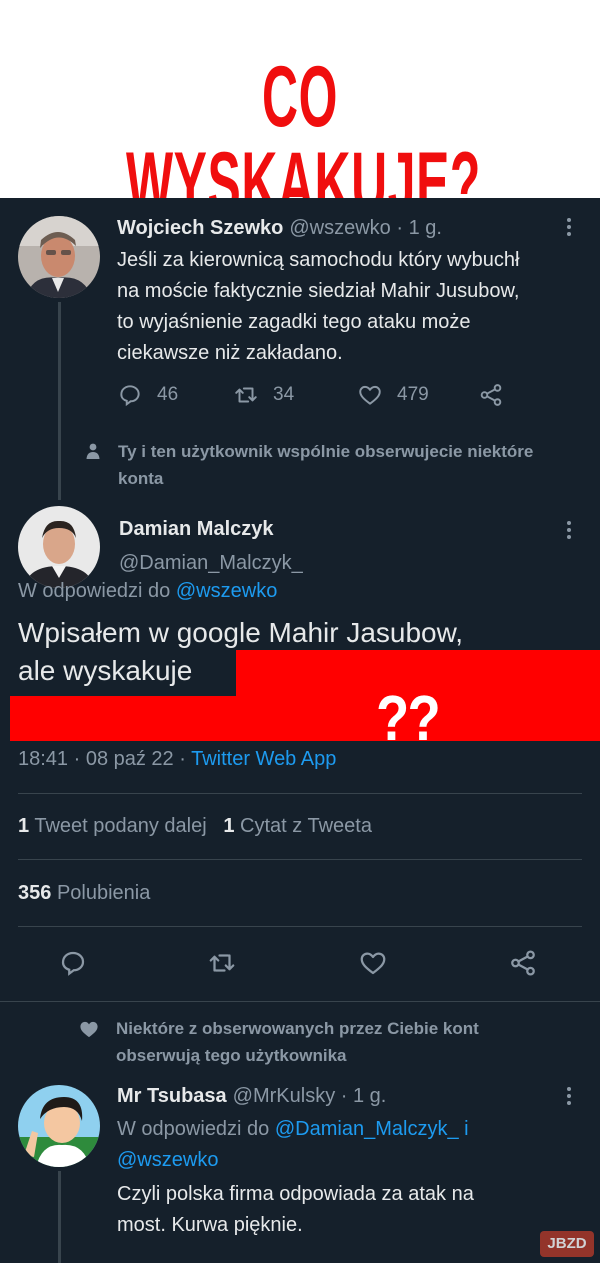  What do you see at coordinates (211, 563) in the screenshot?
I see `main-tweet-author-handle: @Damian_Malczyk_` at bounding box center [211, 563].